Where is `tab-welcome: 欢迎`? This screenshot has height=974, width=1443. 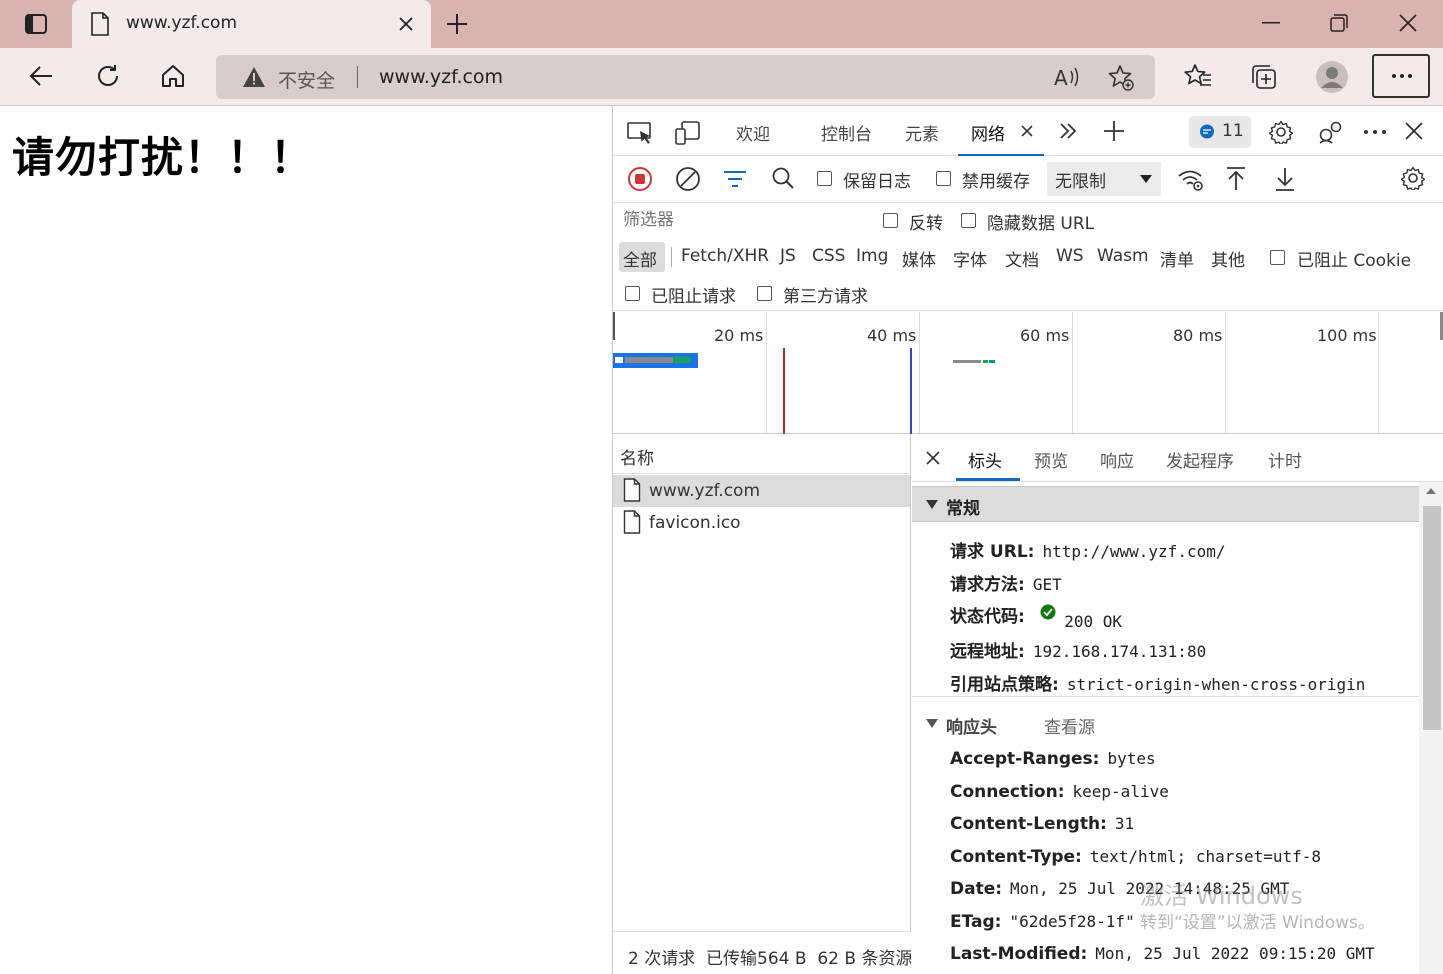 tab-welcome: 欢迎 is located at coordinates (753, 132).